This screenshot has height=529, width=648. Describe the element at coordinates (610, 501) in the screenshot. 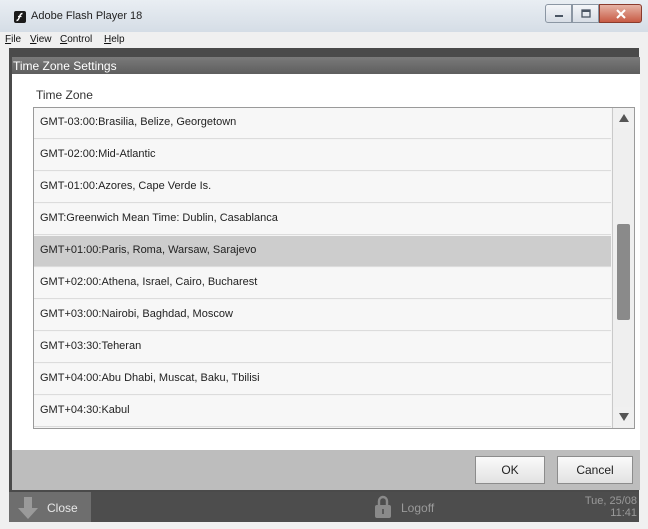

I see `clock-date: Tue, 25/08` at that location.